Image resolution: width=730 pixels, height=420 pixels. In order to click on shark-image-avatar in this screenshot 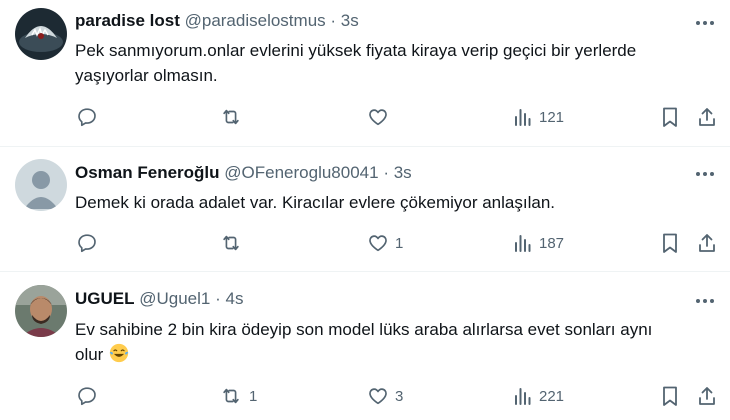, I will do `click(41, 34)`.